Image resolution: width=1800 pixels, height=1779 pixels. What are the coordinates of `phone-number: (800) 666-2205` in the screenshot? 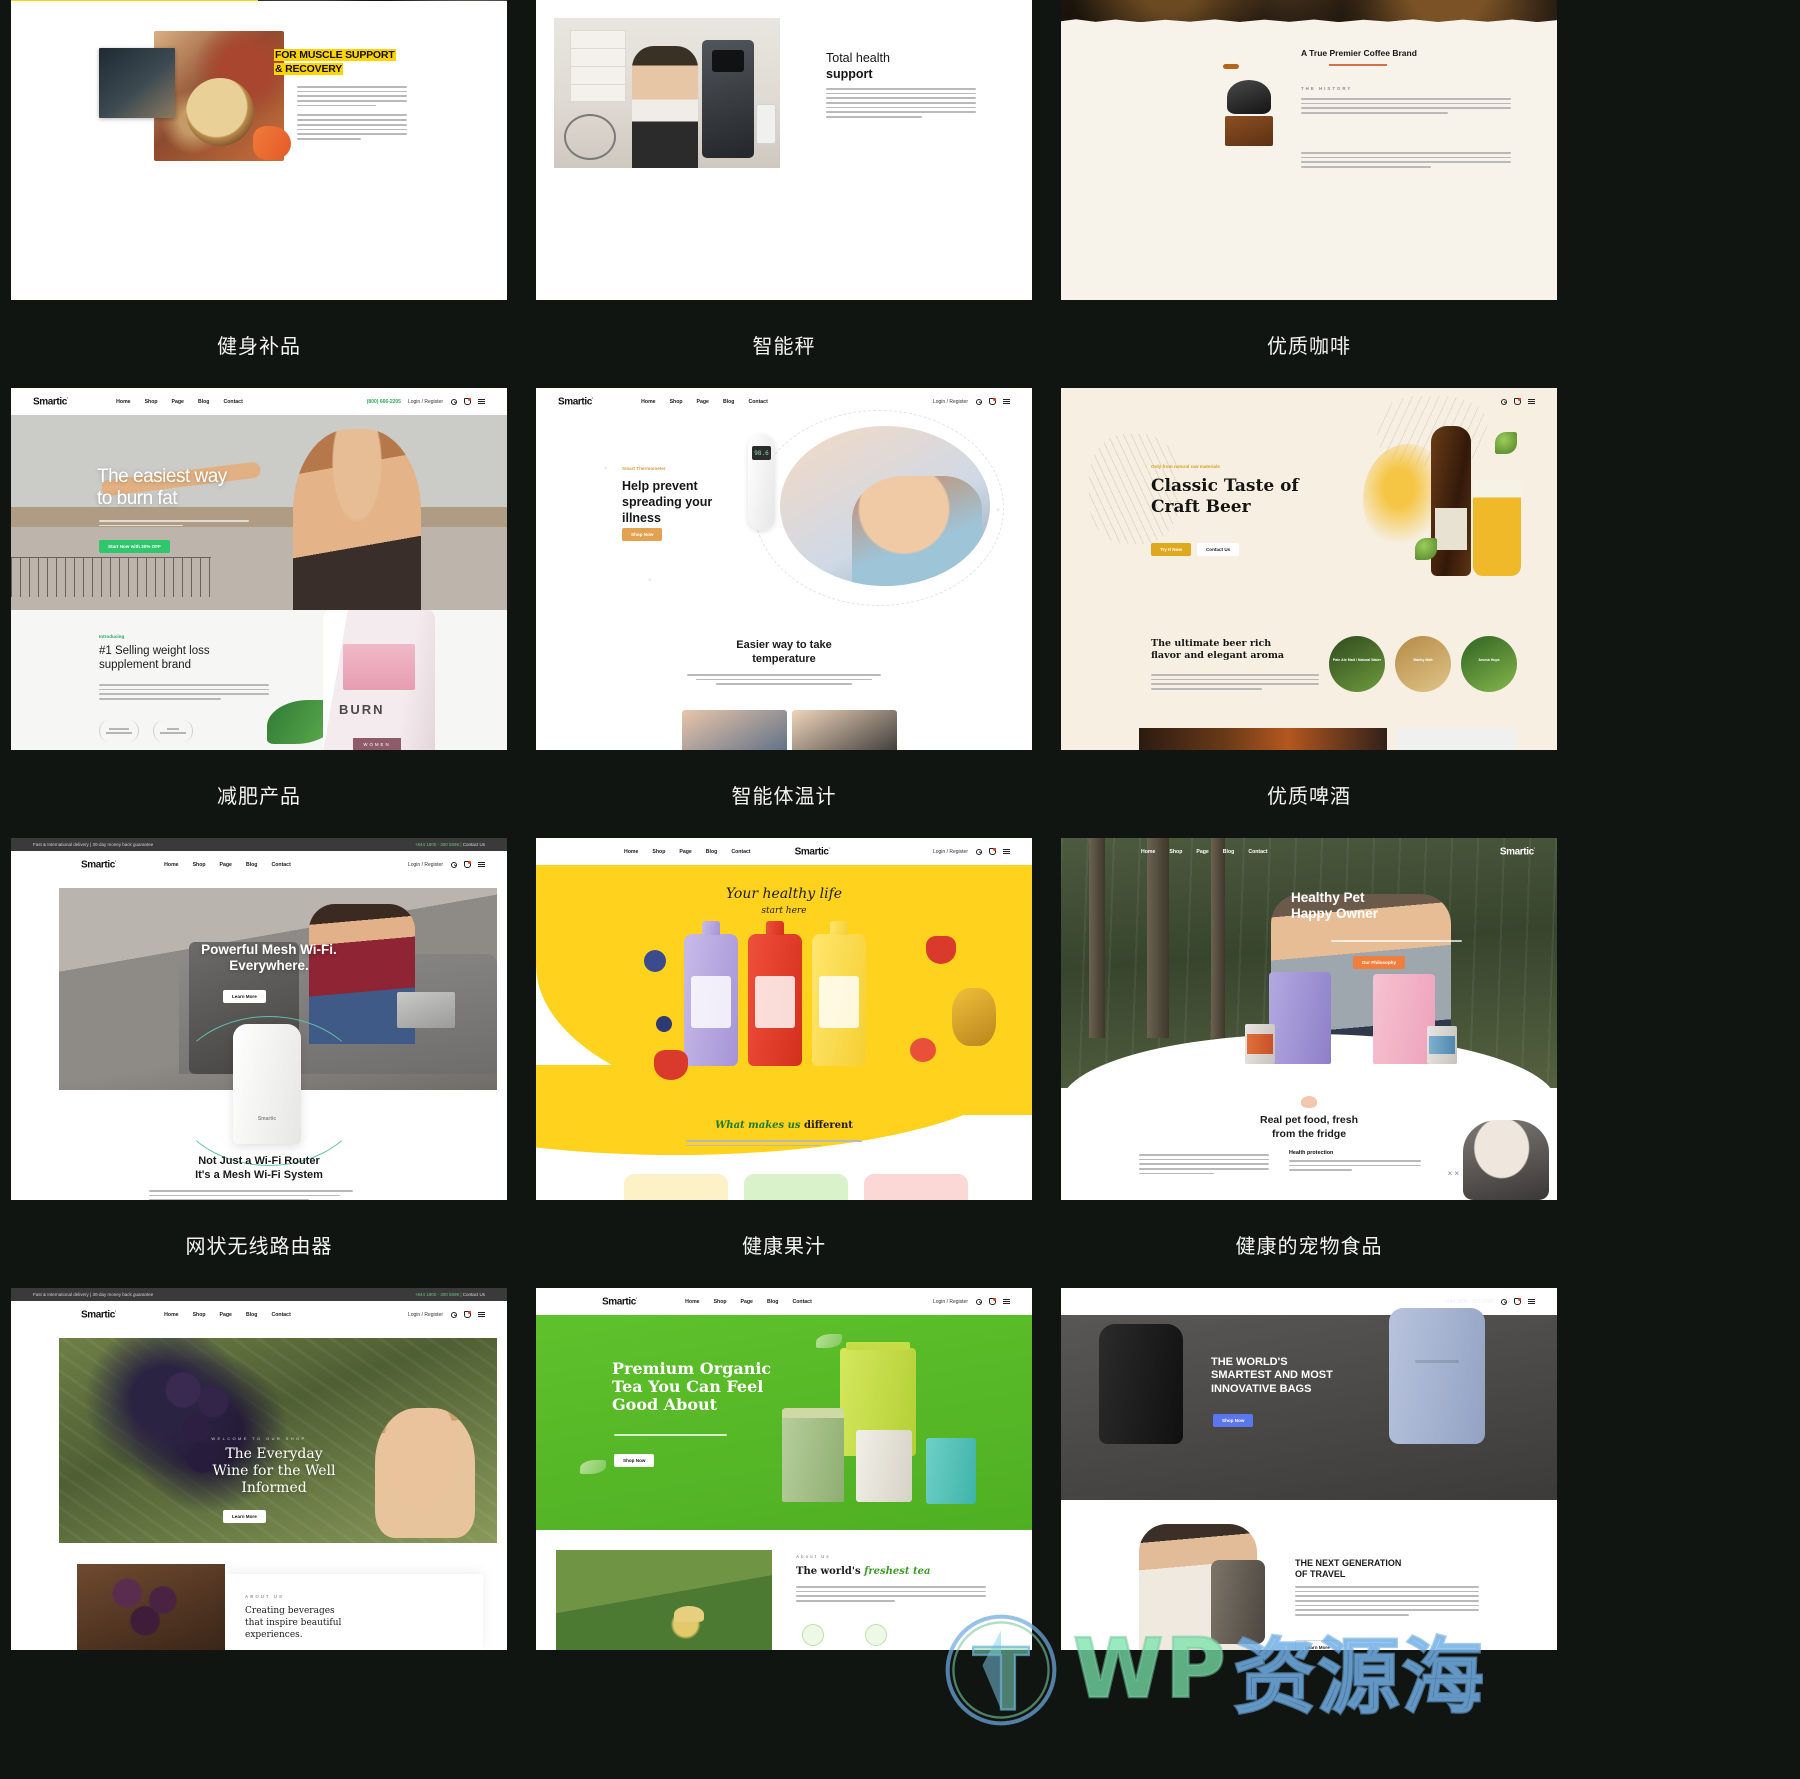 It's located at (384, 402).